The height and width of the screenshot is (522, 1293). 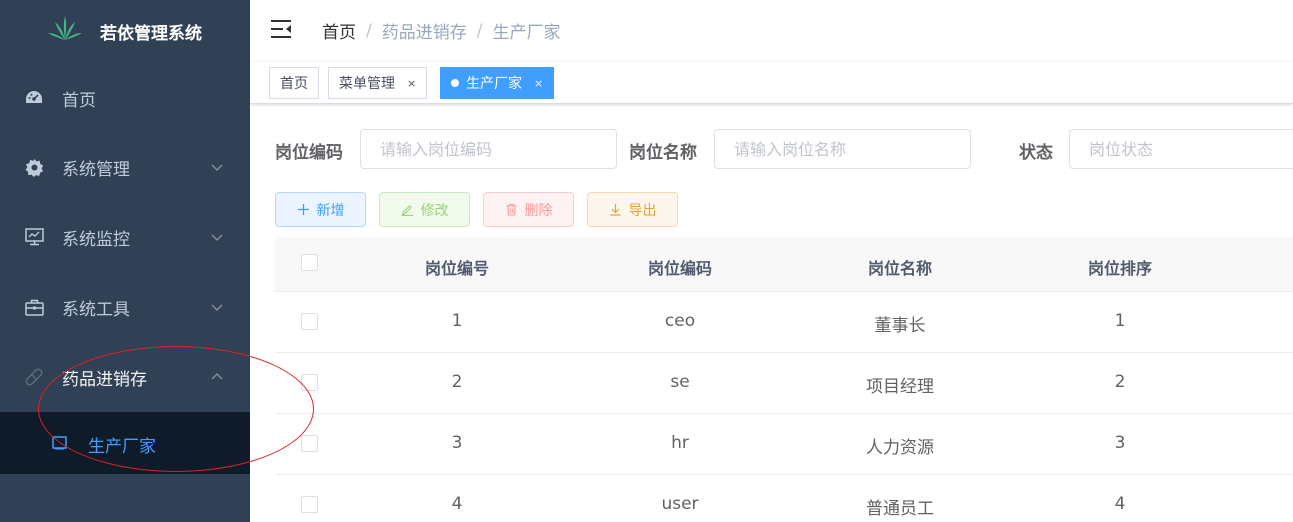 What do you see at coordinates (34, 98) in the screenshot?
I see `dashboard-icon` at bounding box center [34, 98].